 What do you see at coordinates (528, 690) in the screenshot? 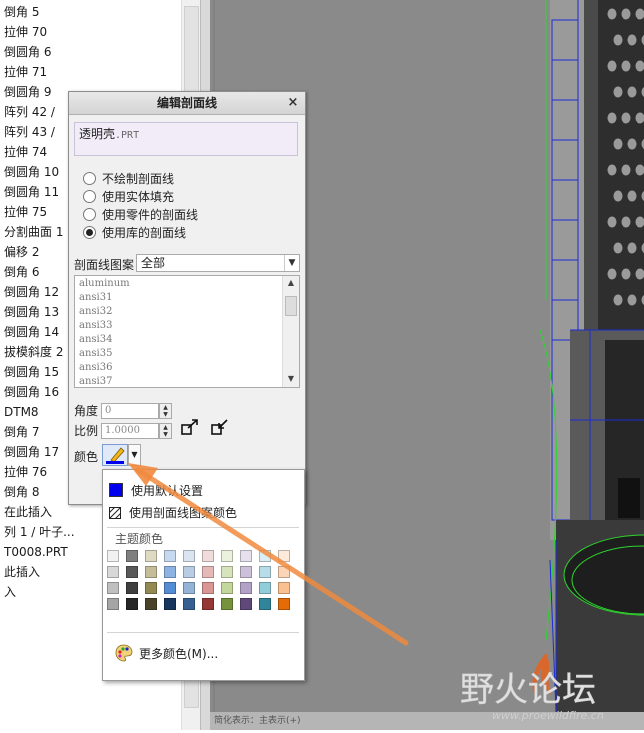
I see `watermark-main: 野火论坛` at bounding box center [528, 690].